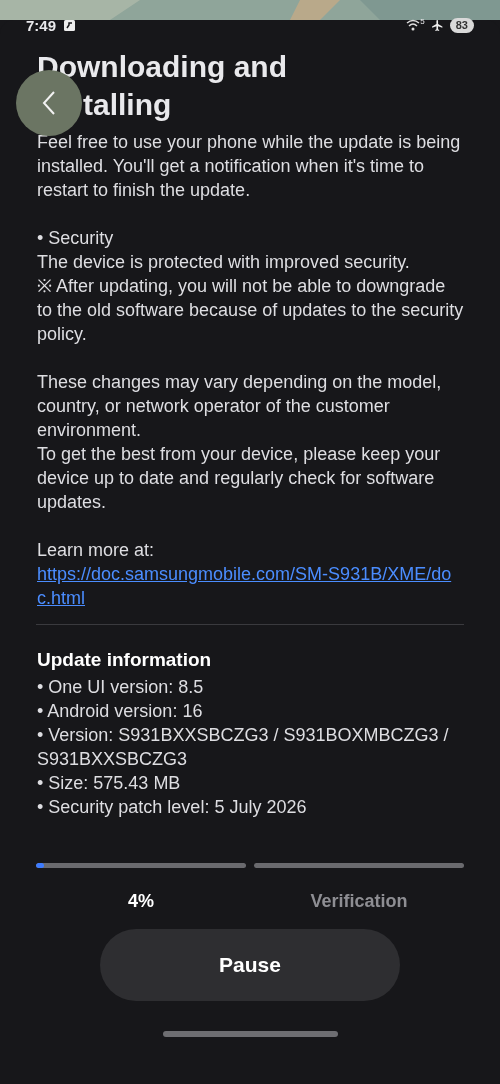 Image resolution: width=500 pixels, height=1084 pixels. What do you see at coordinates (240, 406) in the screenshot?
I see `note-text: These changes may vary depending on the model, country, or network operator of the customer environment.` at bounding box center [240, 406].